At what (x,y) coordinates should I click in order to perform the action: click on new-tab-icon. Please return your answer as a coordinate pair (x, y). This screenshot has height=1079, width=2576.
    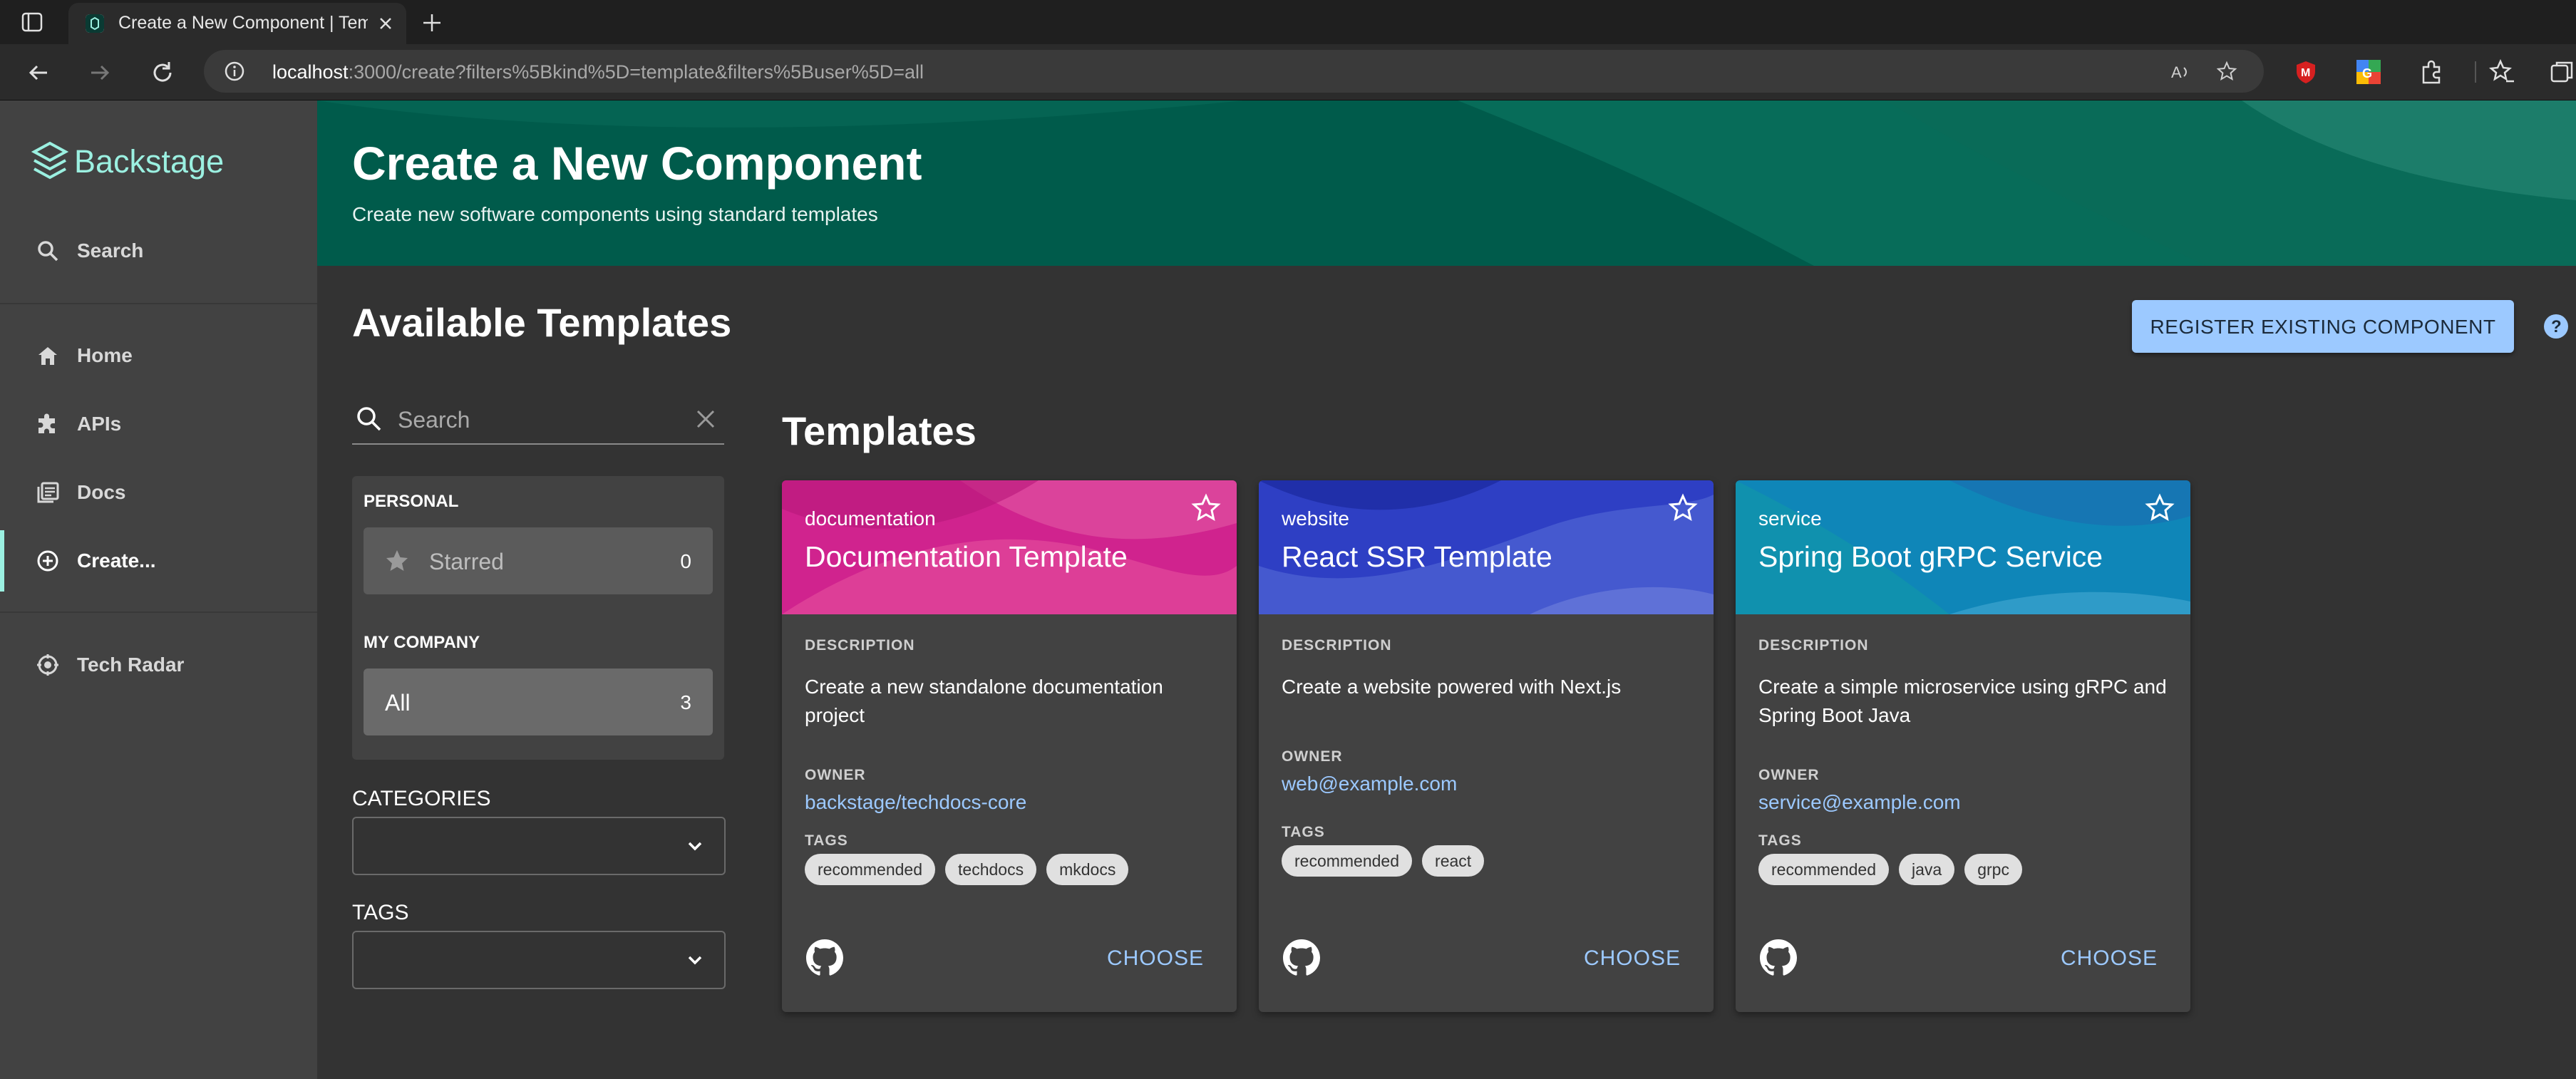
    Looking at the image, I should click on (432, 23).